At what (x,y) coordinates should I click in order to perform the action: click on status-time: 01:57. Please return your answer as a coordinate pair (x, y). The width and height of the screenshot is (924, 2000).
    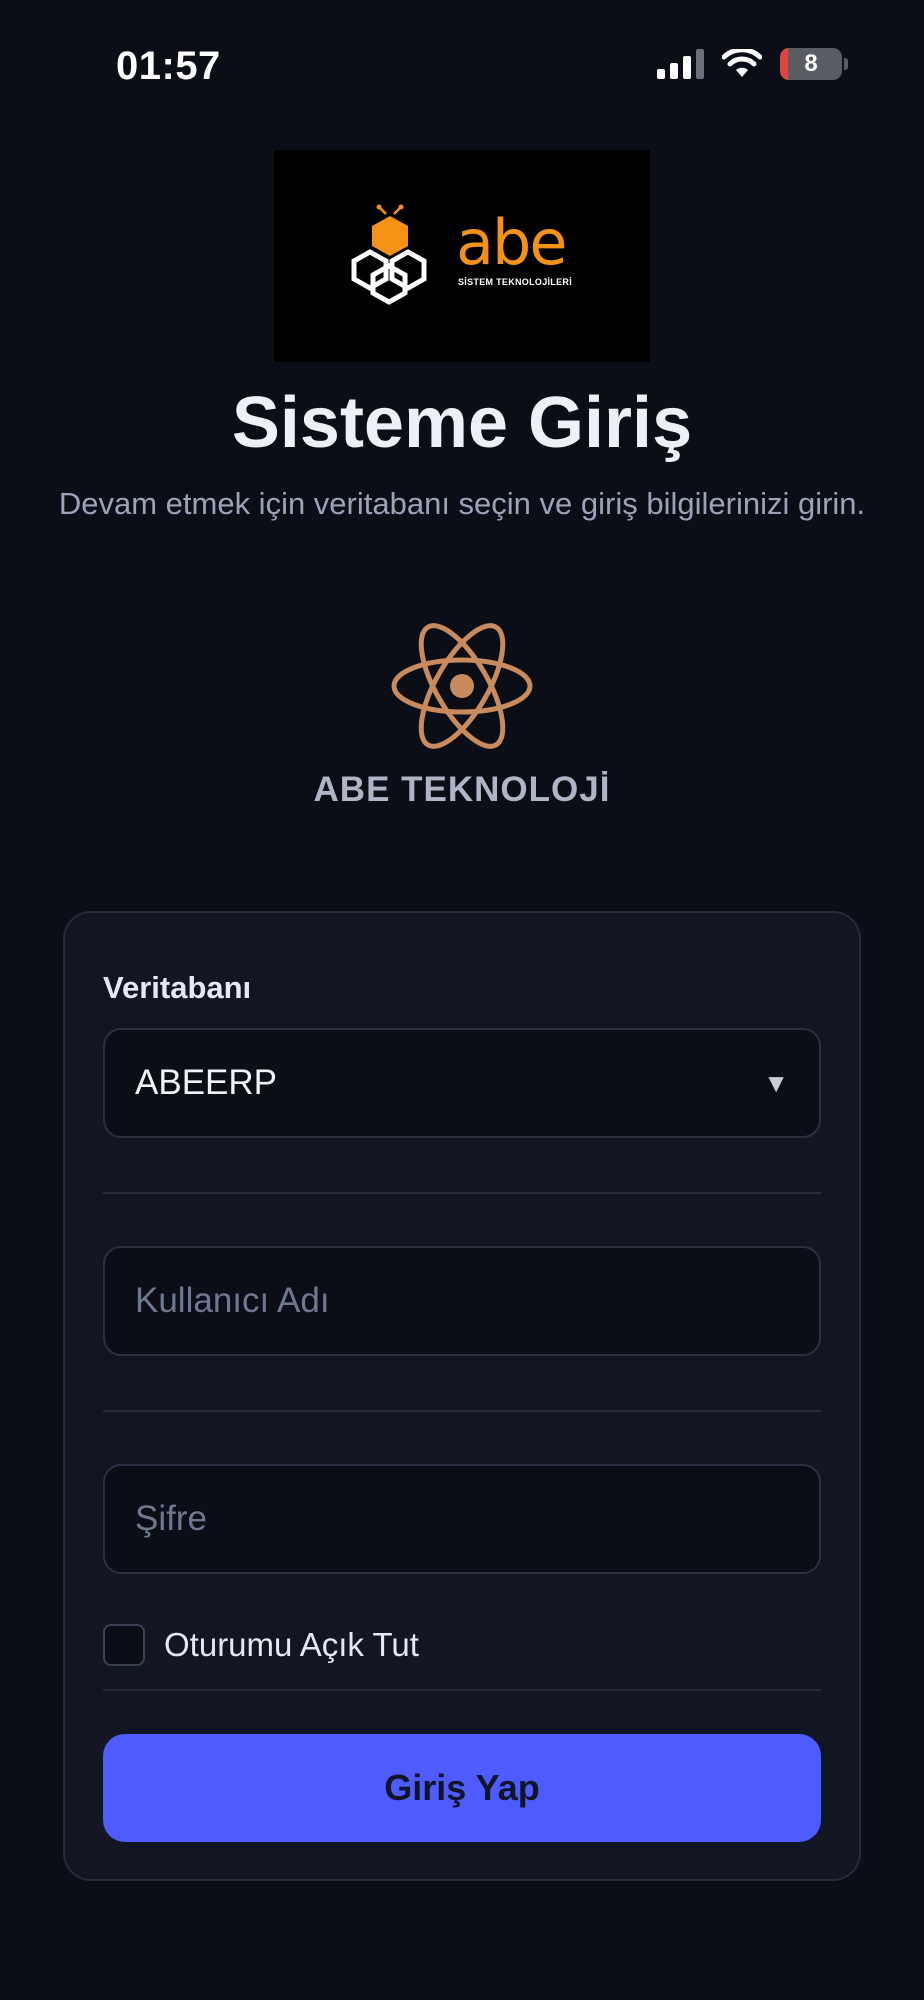
    Looking at the image, I should click on (168, 66).